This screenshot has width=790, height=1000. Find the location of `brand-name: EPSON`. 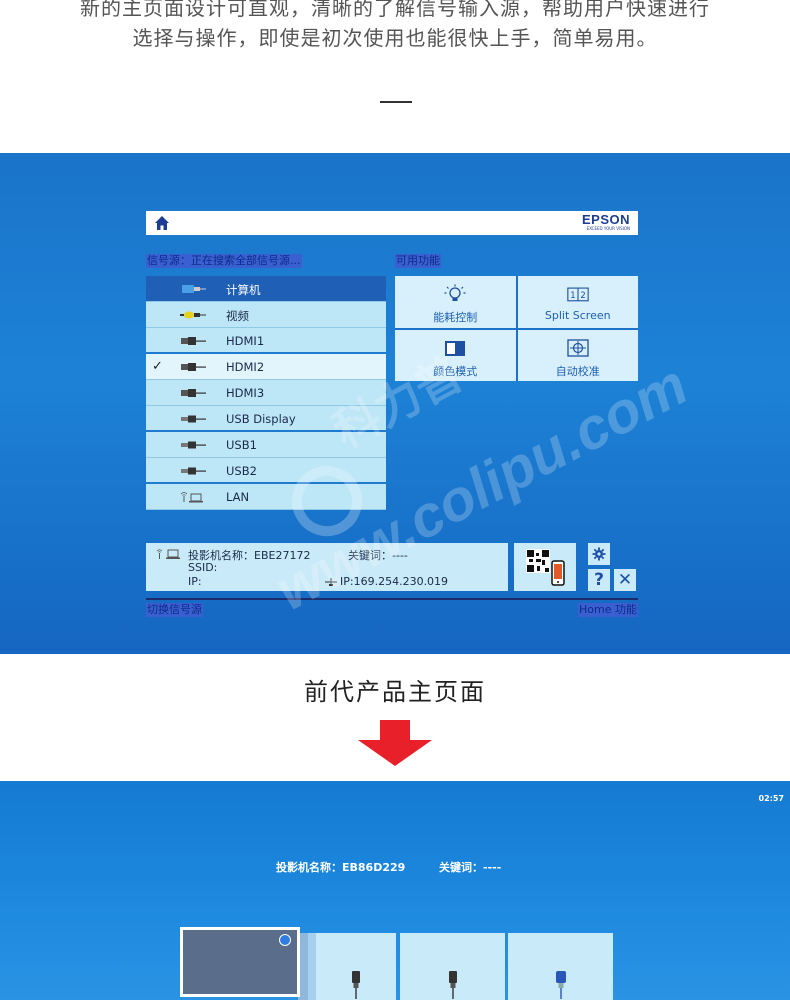

brand-name: EPSON is located at coordinates (605, 219).